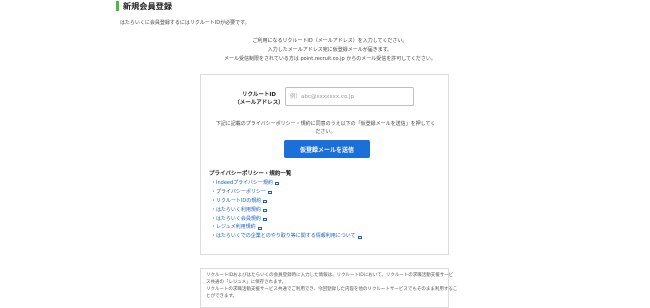 This screenshot has width=650, height=308. I want to click on policy-list-item: ・リクルートIDの規約, so click(286, 201).